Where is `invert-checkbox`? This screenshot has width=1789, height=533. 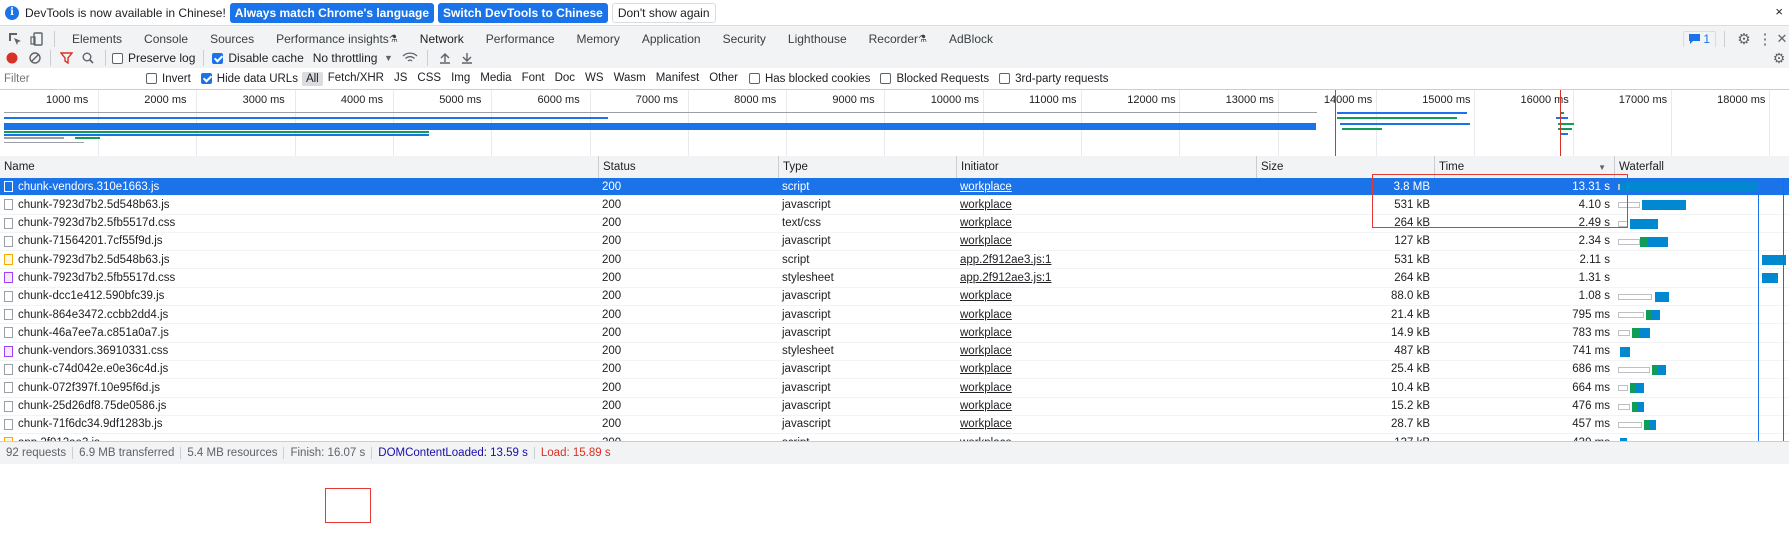
invert-checkbox is located at coordinates (151, 78).